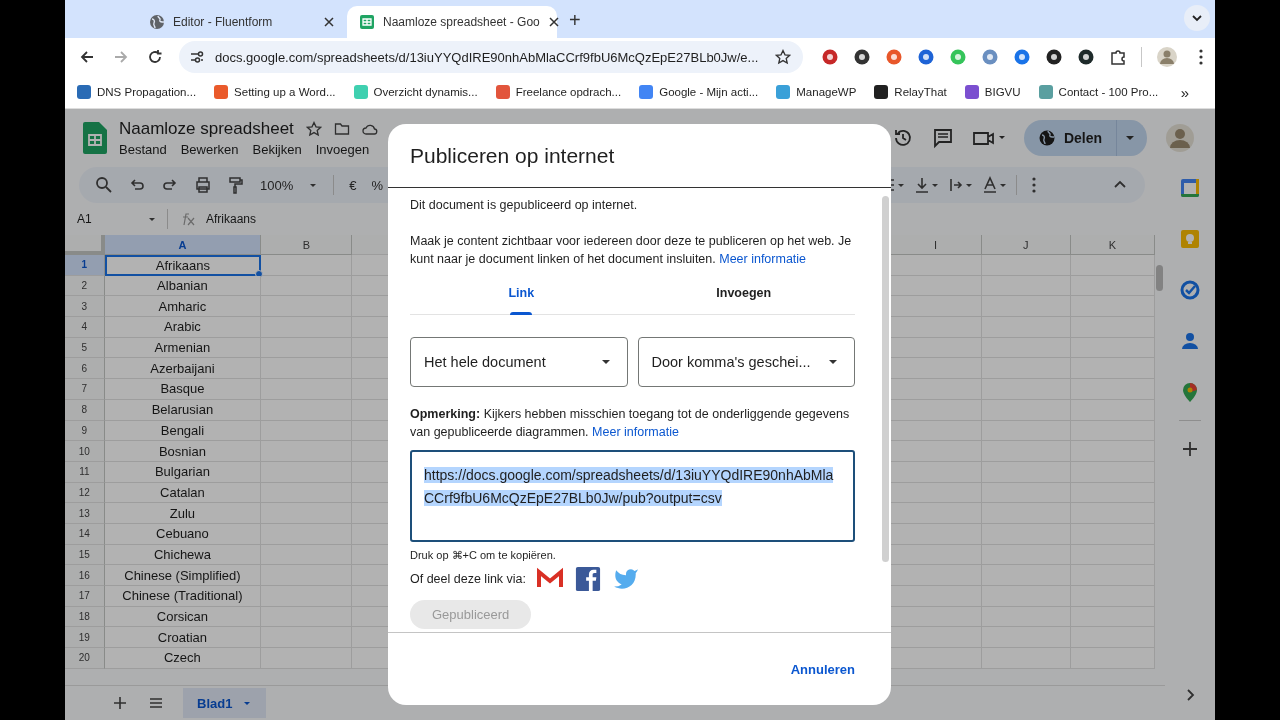  What do you see at coordinates (626, 579) in the screenshot?
I see `bird-icon` at bounding box center [626, 579].